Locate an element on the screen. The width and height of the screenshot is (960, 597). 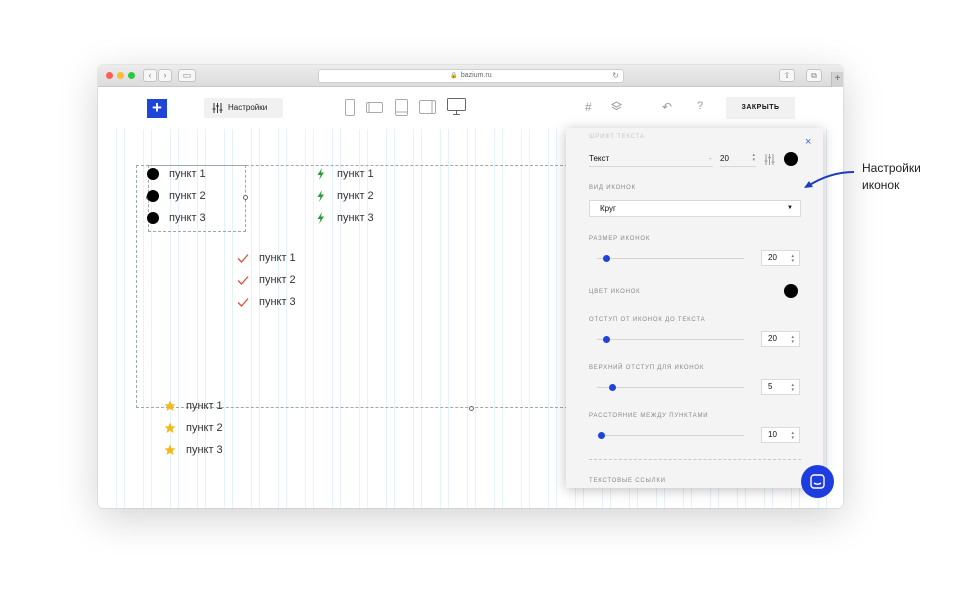
reload-icon: ↻ is located at coordinates (615, 76).